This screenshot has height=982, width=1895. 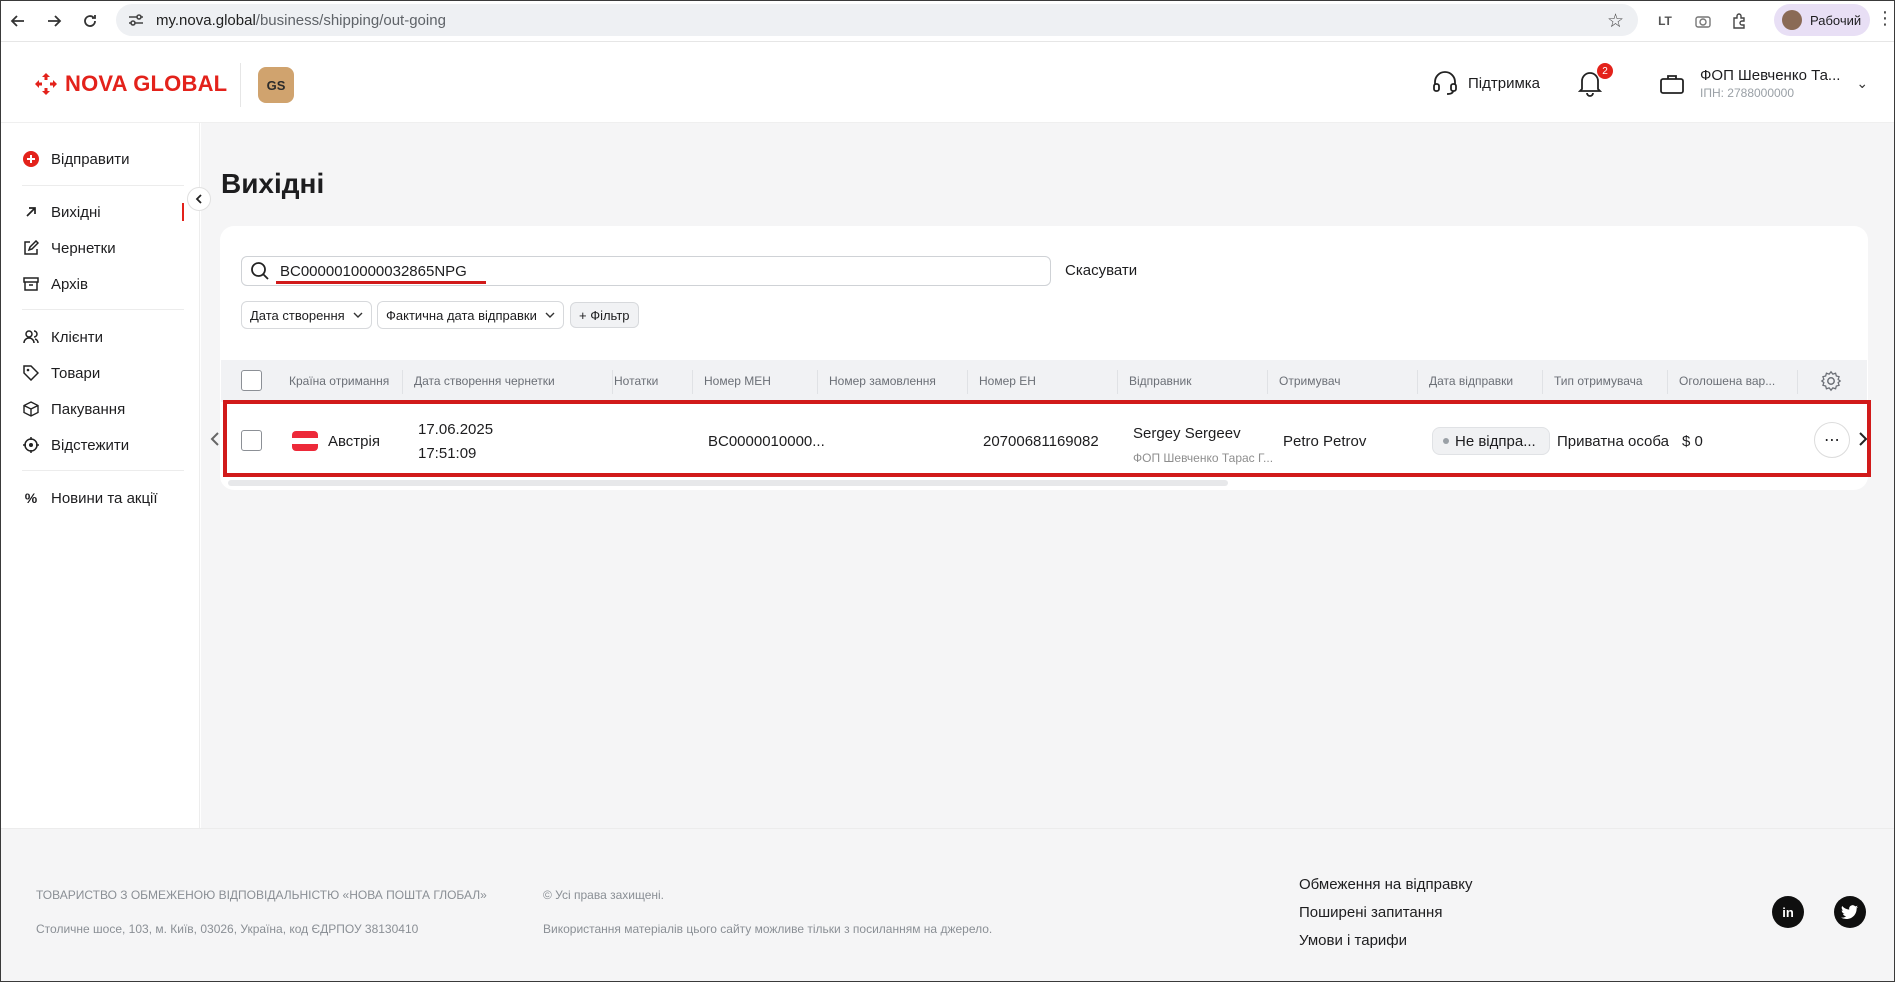 What do you see at coordinates (1504, 83) in the screenshot?
I see `support-label: Підтримка` at bounding box center [1504, 83].